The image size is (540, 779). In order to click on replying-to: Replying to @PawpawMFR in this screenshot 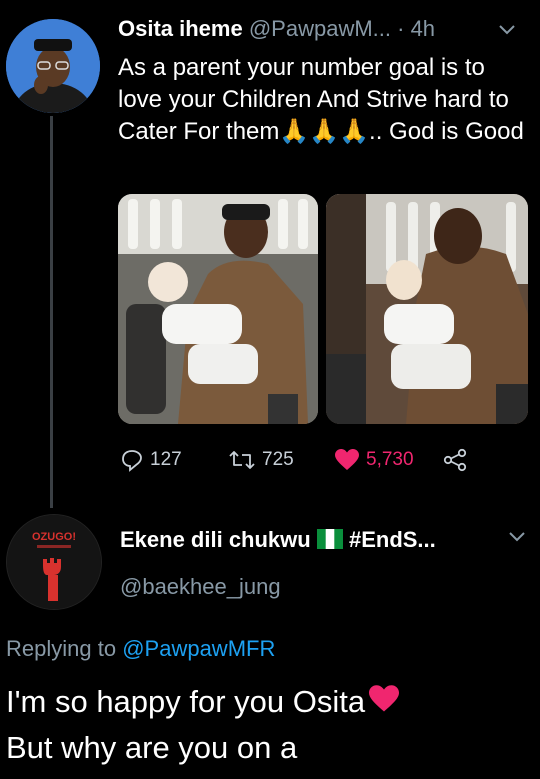, I will do `click(140, 649)`.